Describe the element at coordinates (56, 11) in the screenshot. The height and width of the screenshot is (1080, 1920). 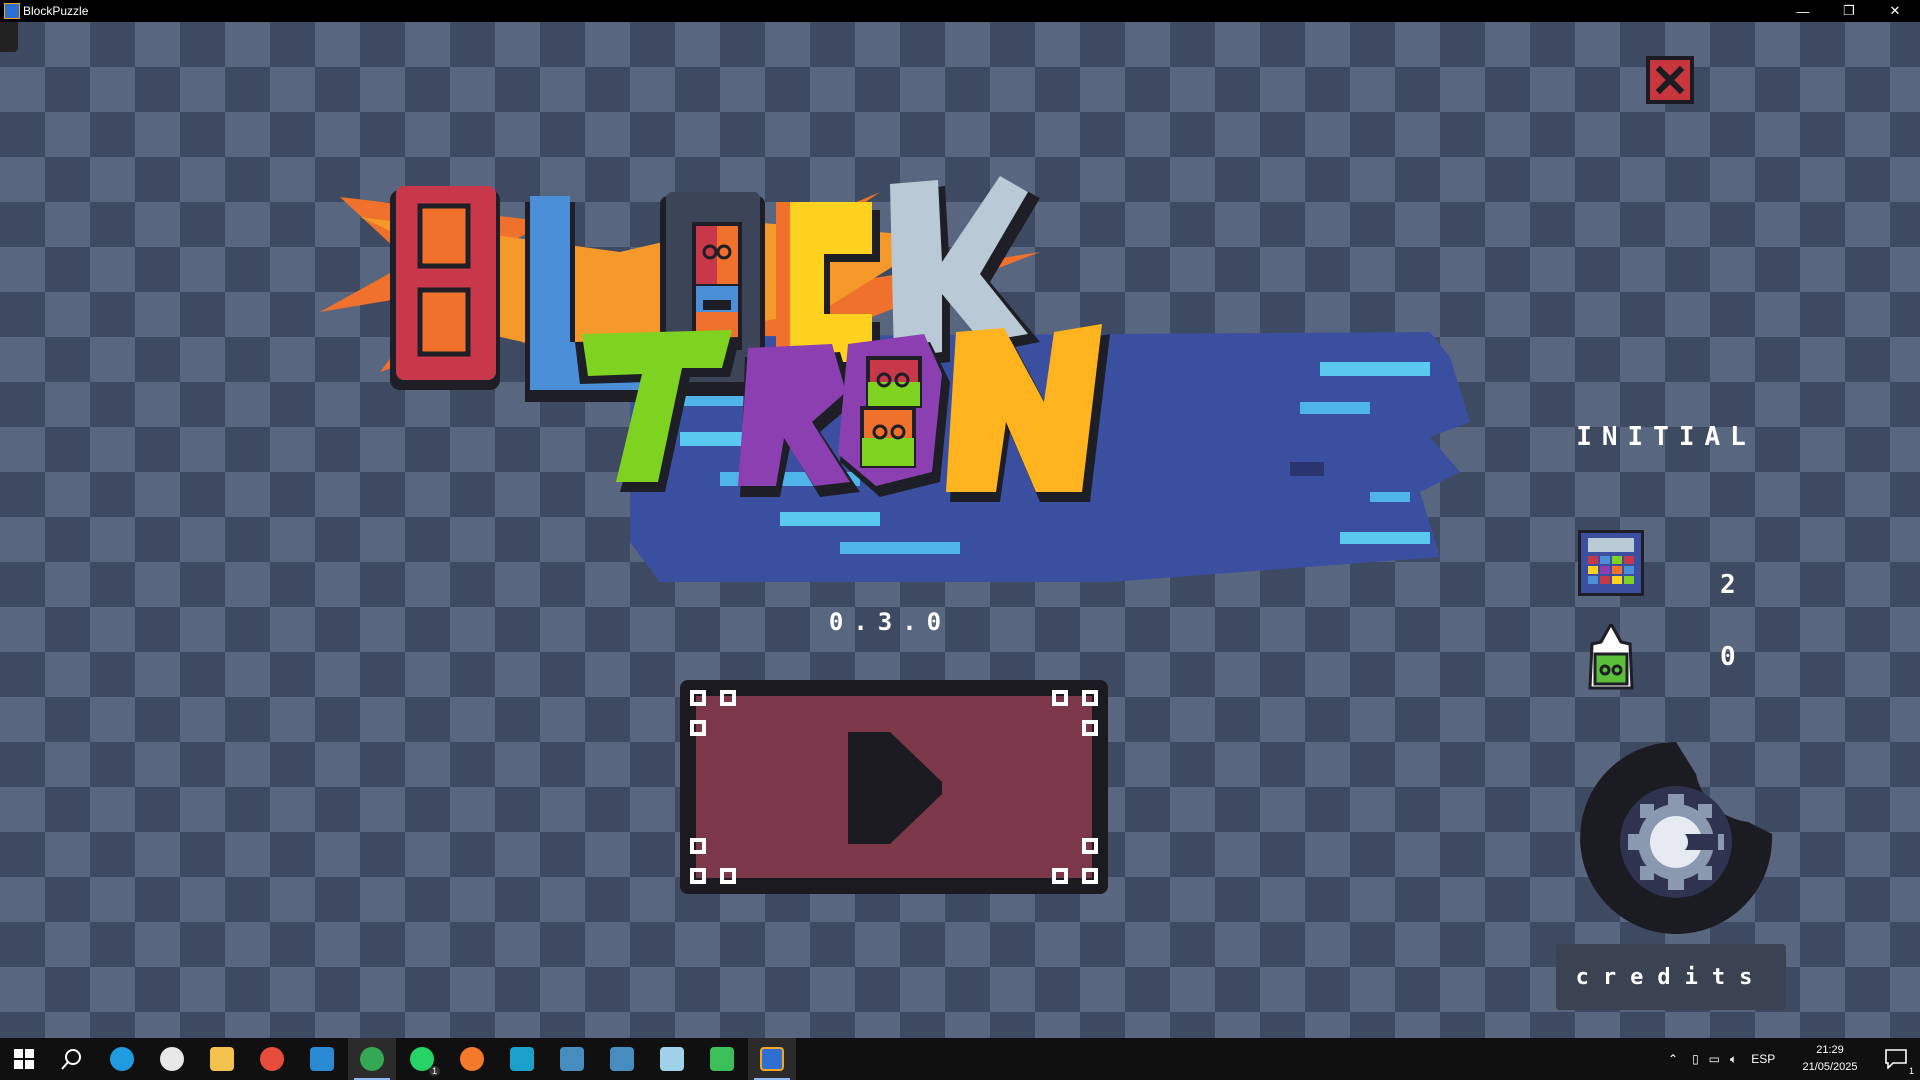
I see `window-title: BlockPuzzle` at that location.